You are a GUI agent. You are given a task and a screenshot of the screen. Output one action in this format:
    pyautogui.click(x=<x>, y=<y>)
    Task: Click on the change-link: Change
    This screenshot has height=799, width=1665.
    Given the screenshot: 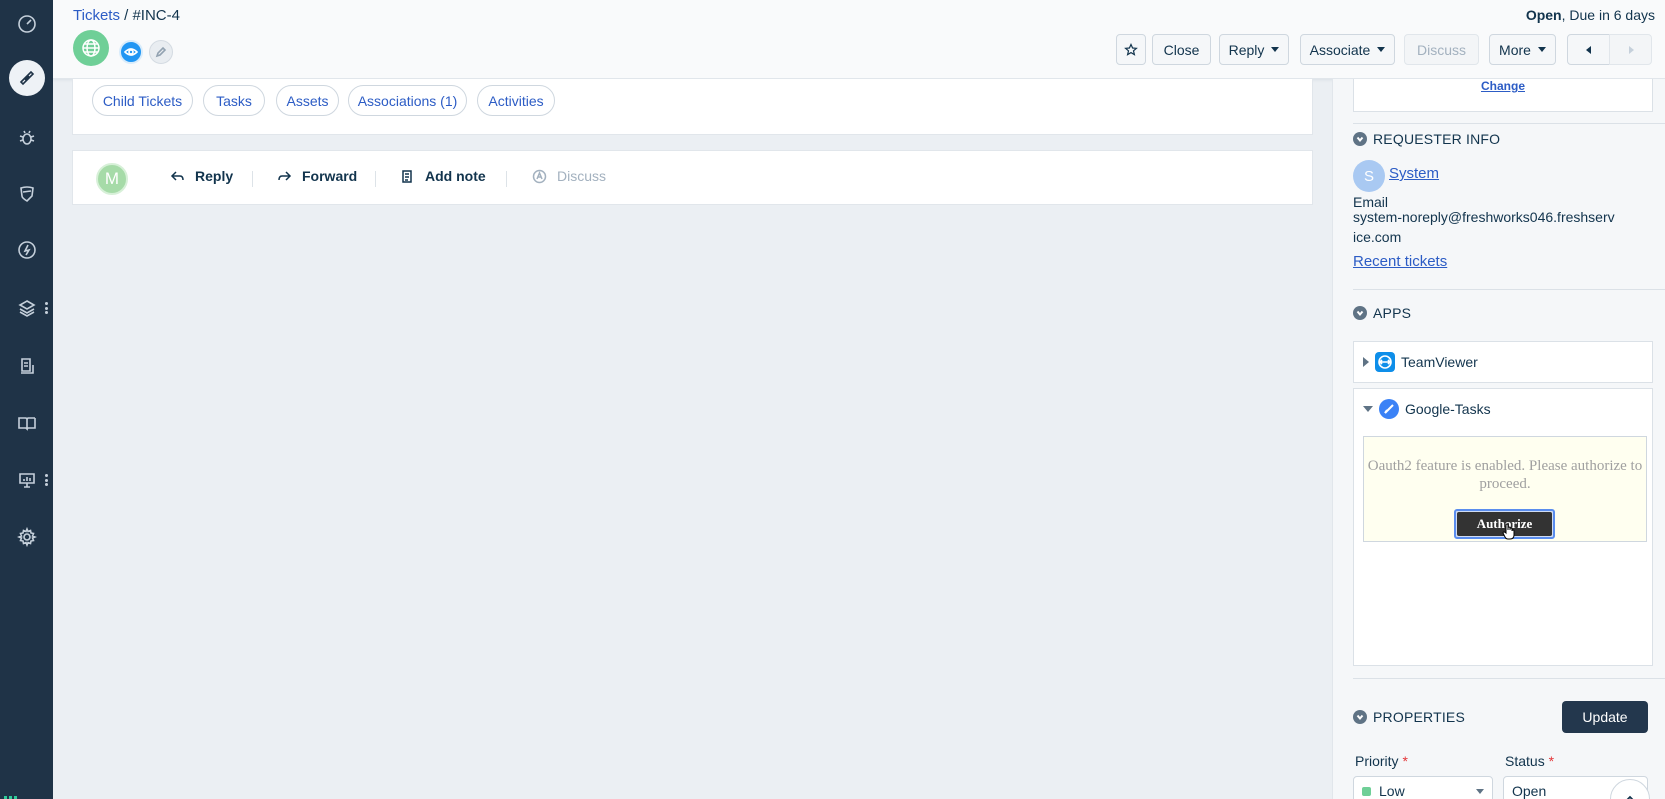 What is the action you would take?
    pyautogui.click(x=1503, y=86)
    